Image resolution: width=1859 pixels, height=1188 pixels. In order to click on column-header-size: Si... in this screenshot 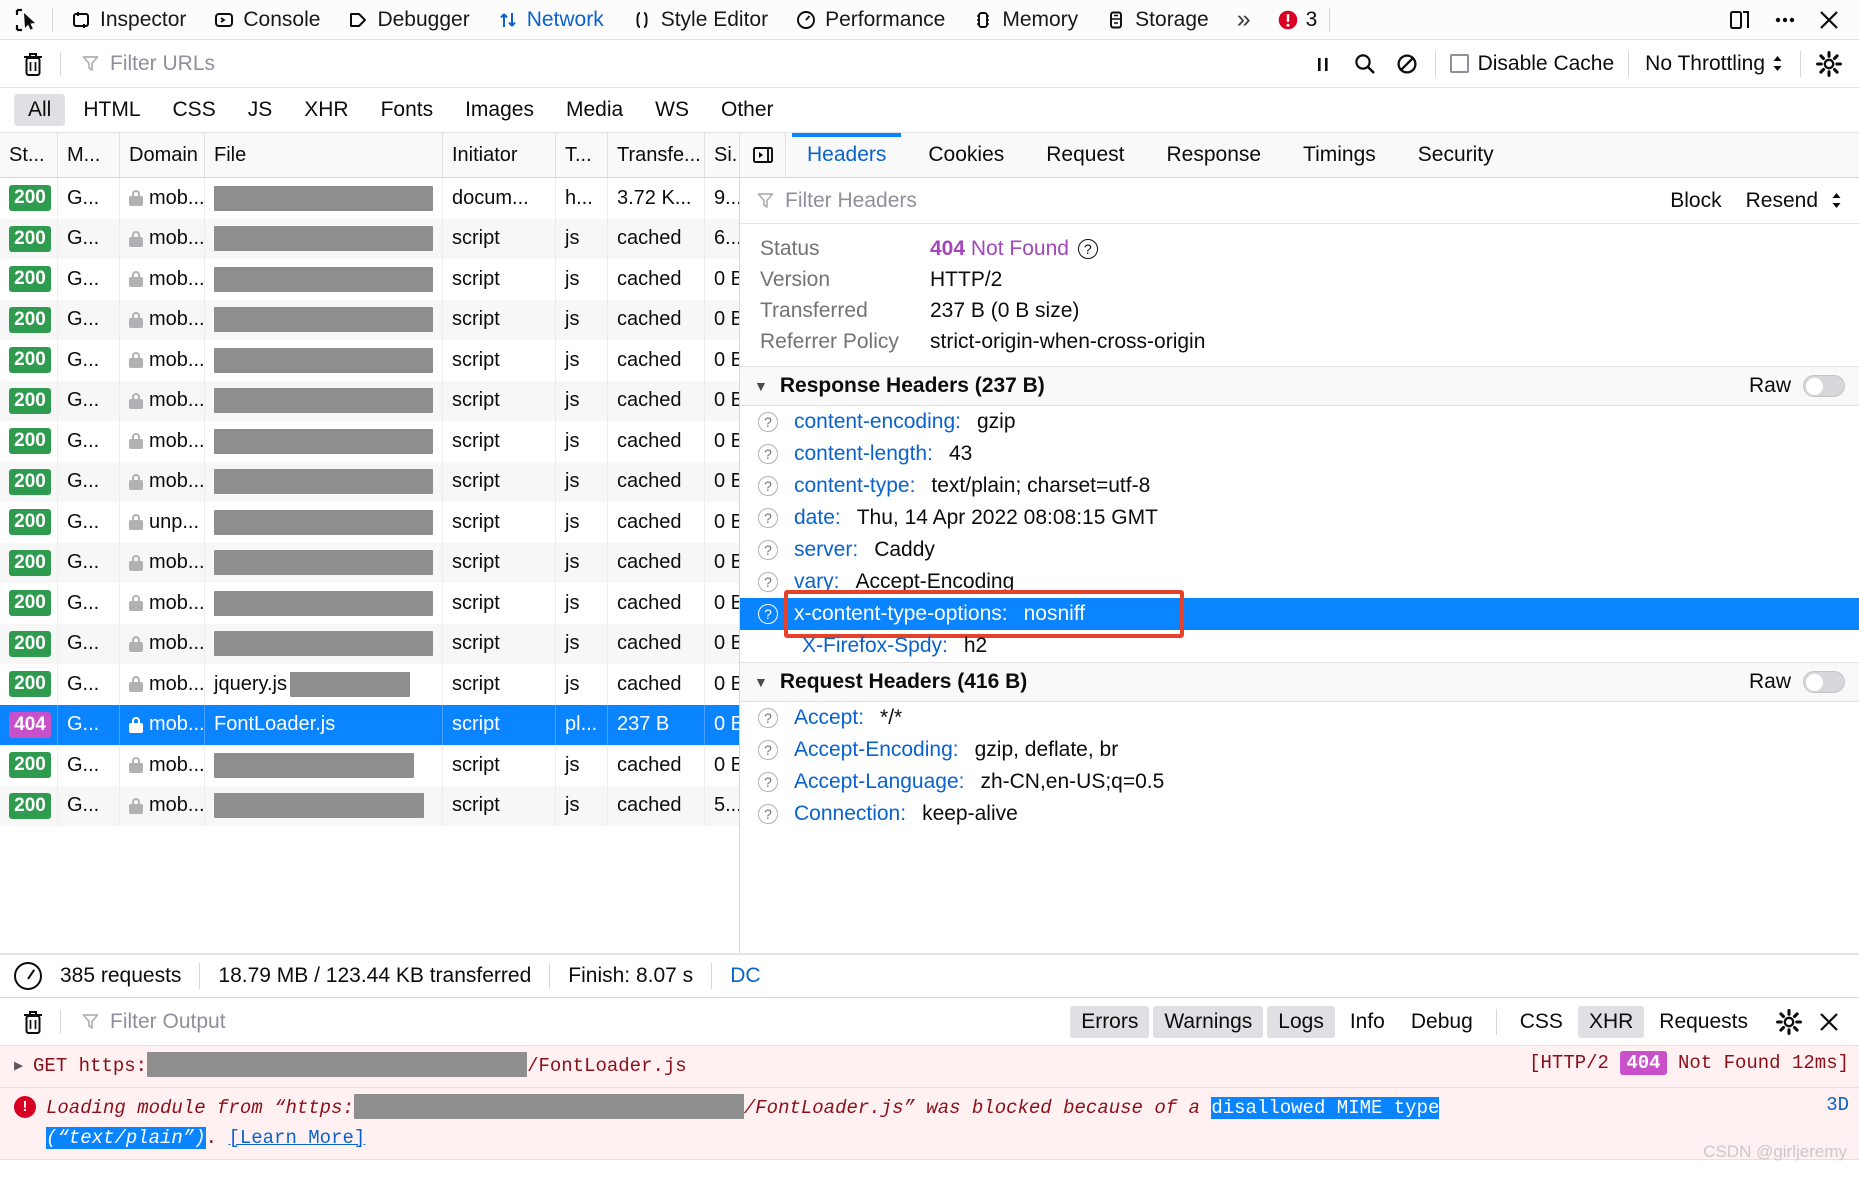, I will do `click(722, 155)`.